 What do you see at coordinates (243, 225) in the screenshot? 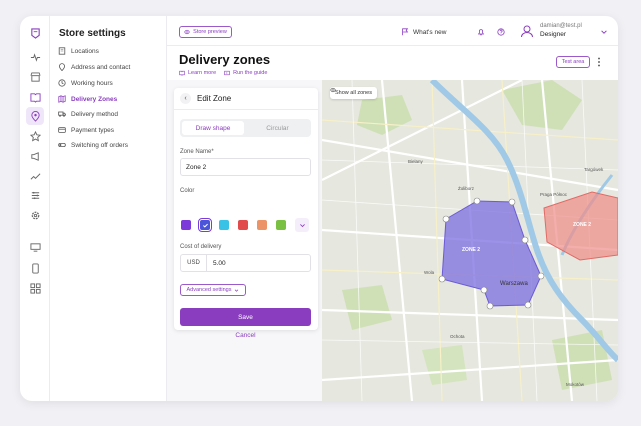
I see `color-swatch-red` at bounding box center [243, 225].